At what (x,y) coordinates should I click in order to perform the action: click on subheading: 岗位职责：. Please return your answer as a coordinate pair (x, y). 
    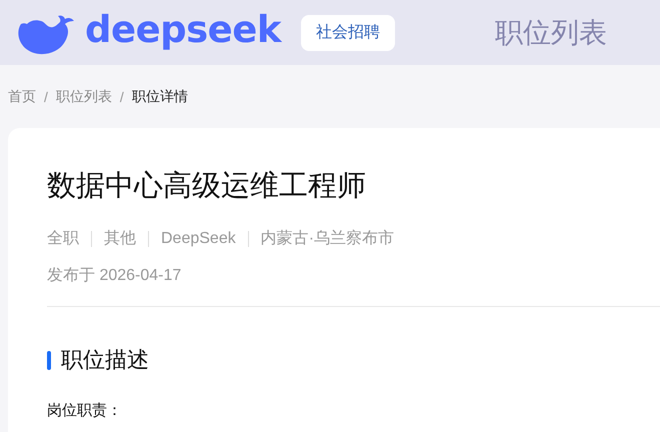
    Looking at the image, I should click on (85, 410).